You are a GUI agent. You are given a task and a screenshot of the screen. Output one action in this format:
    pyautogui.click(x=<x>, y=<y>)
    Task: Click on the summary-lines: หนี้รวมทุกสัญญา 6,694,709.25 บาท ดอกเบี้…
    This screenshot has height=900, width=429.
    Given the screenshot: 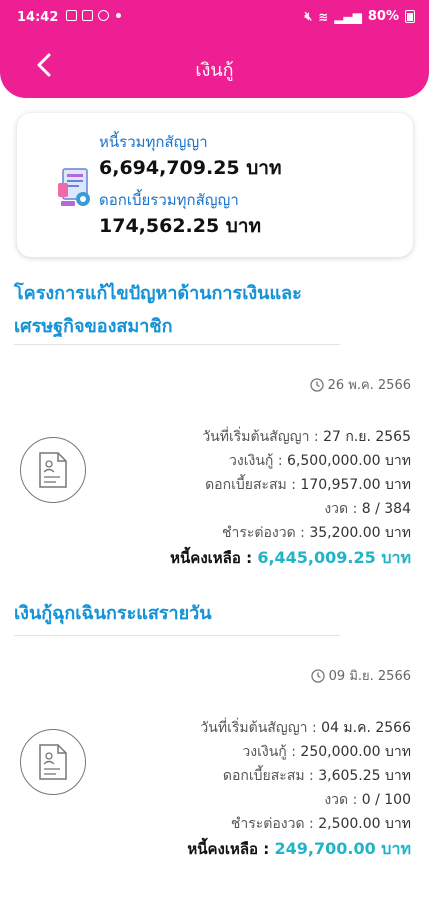 What is the action you would take?
    pyautogui.click(x=190, y=189)
    